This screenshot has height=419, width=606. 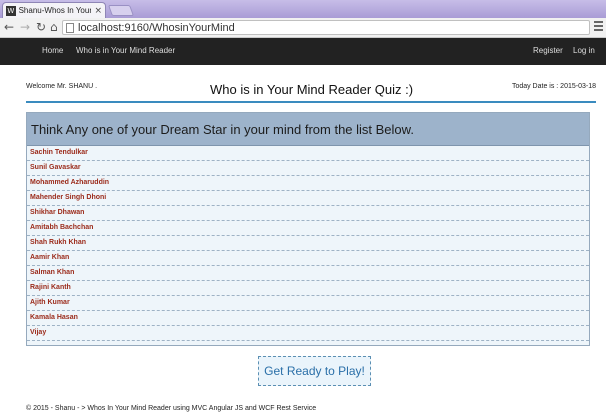 I want to click on reload-icon: ↻, so click(x=41, y=27).